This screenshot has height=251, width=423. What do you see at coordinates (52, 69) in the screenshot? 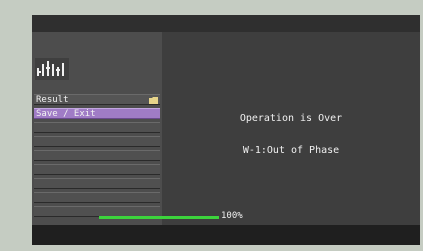
I see `waveform-logo-icon` at bounding box center [52, 69].